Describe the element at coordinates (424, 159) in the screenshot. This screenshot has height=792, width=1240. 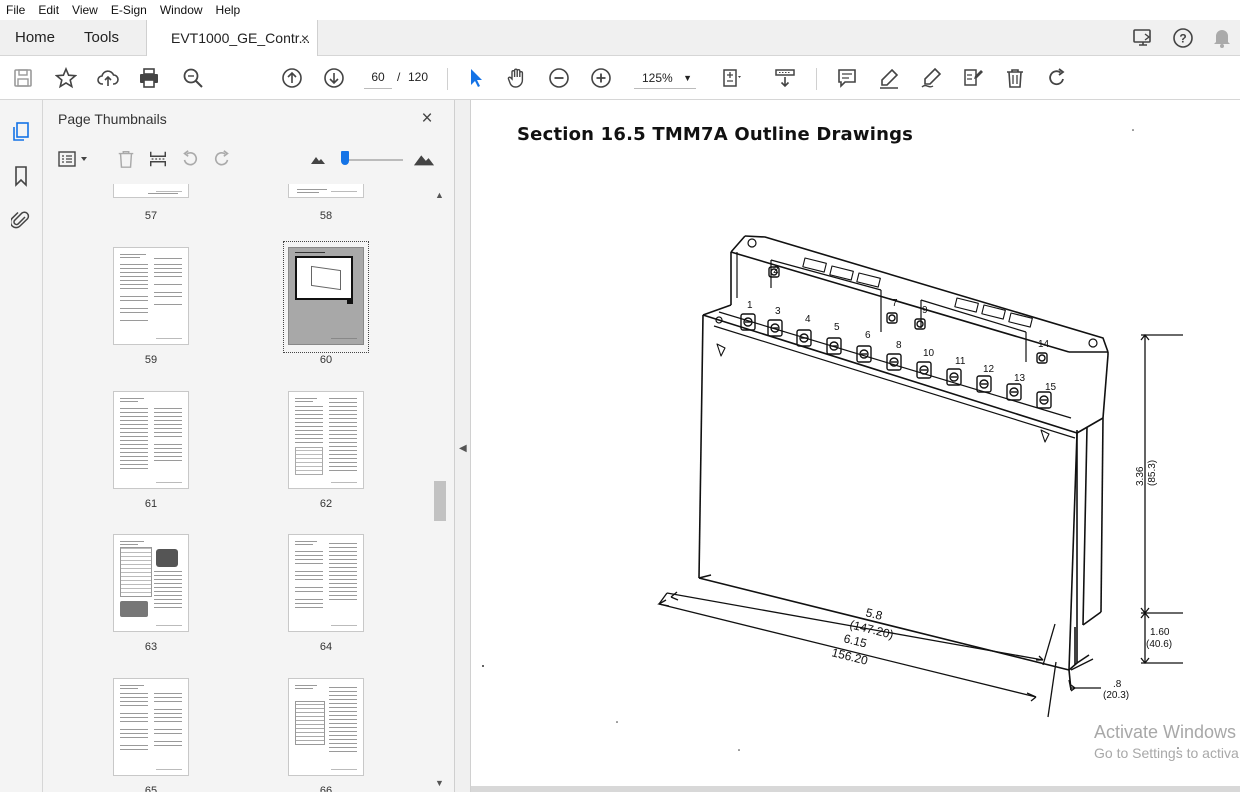
I see `large-mountain-icon` at that location.